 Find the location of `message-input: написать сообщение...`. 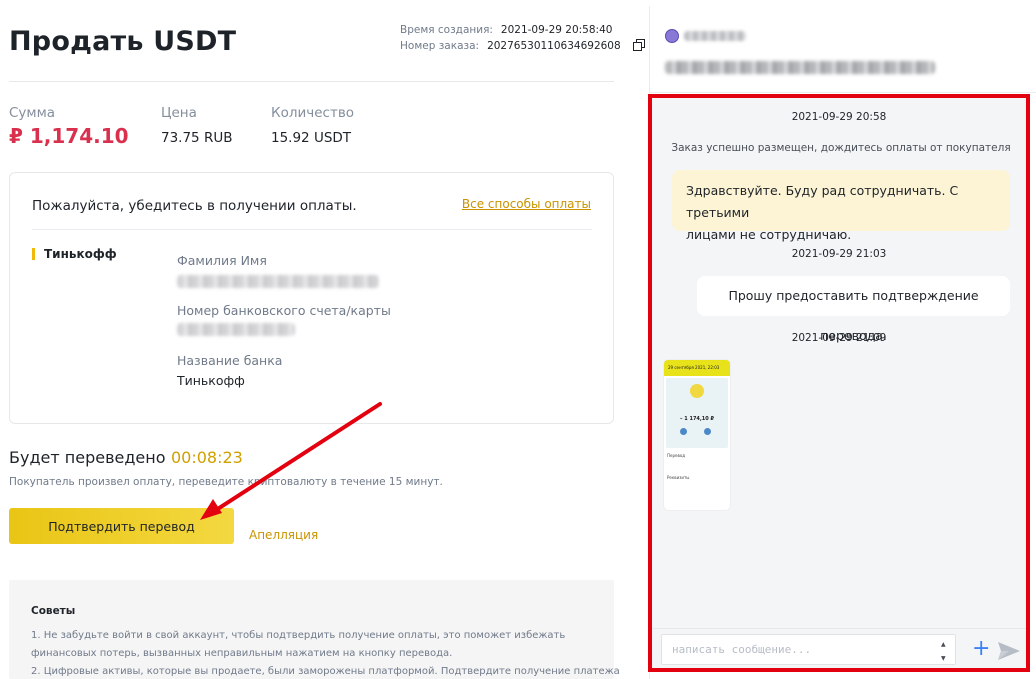

message-input: написать сообщение... is located at coordinates (808, 649).